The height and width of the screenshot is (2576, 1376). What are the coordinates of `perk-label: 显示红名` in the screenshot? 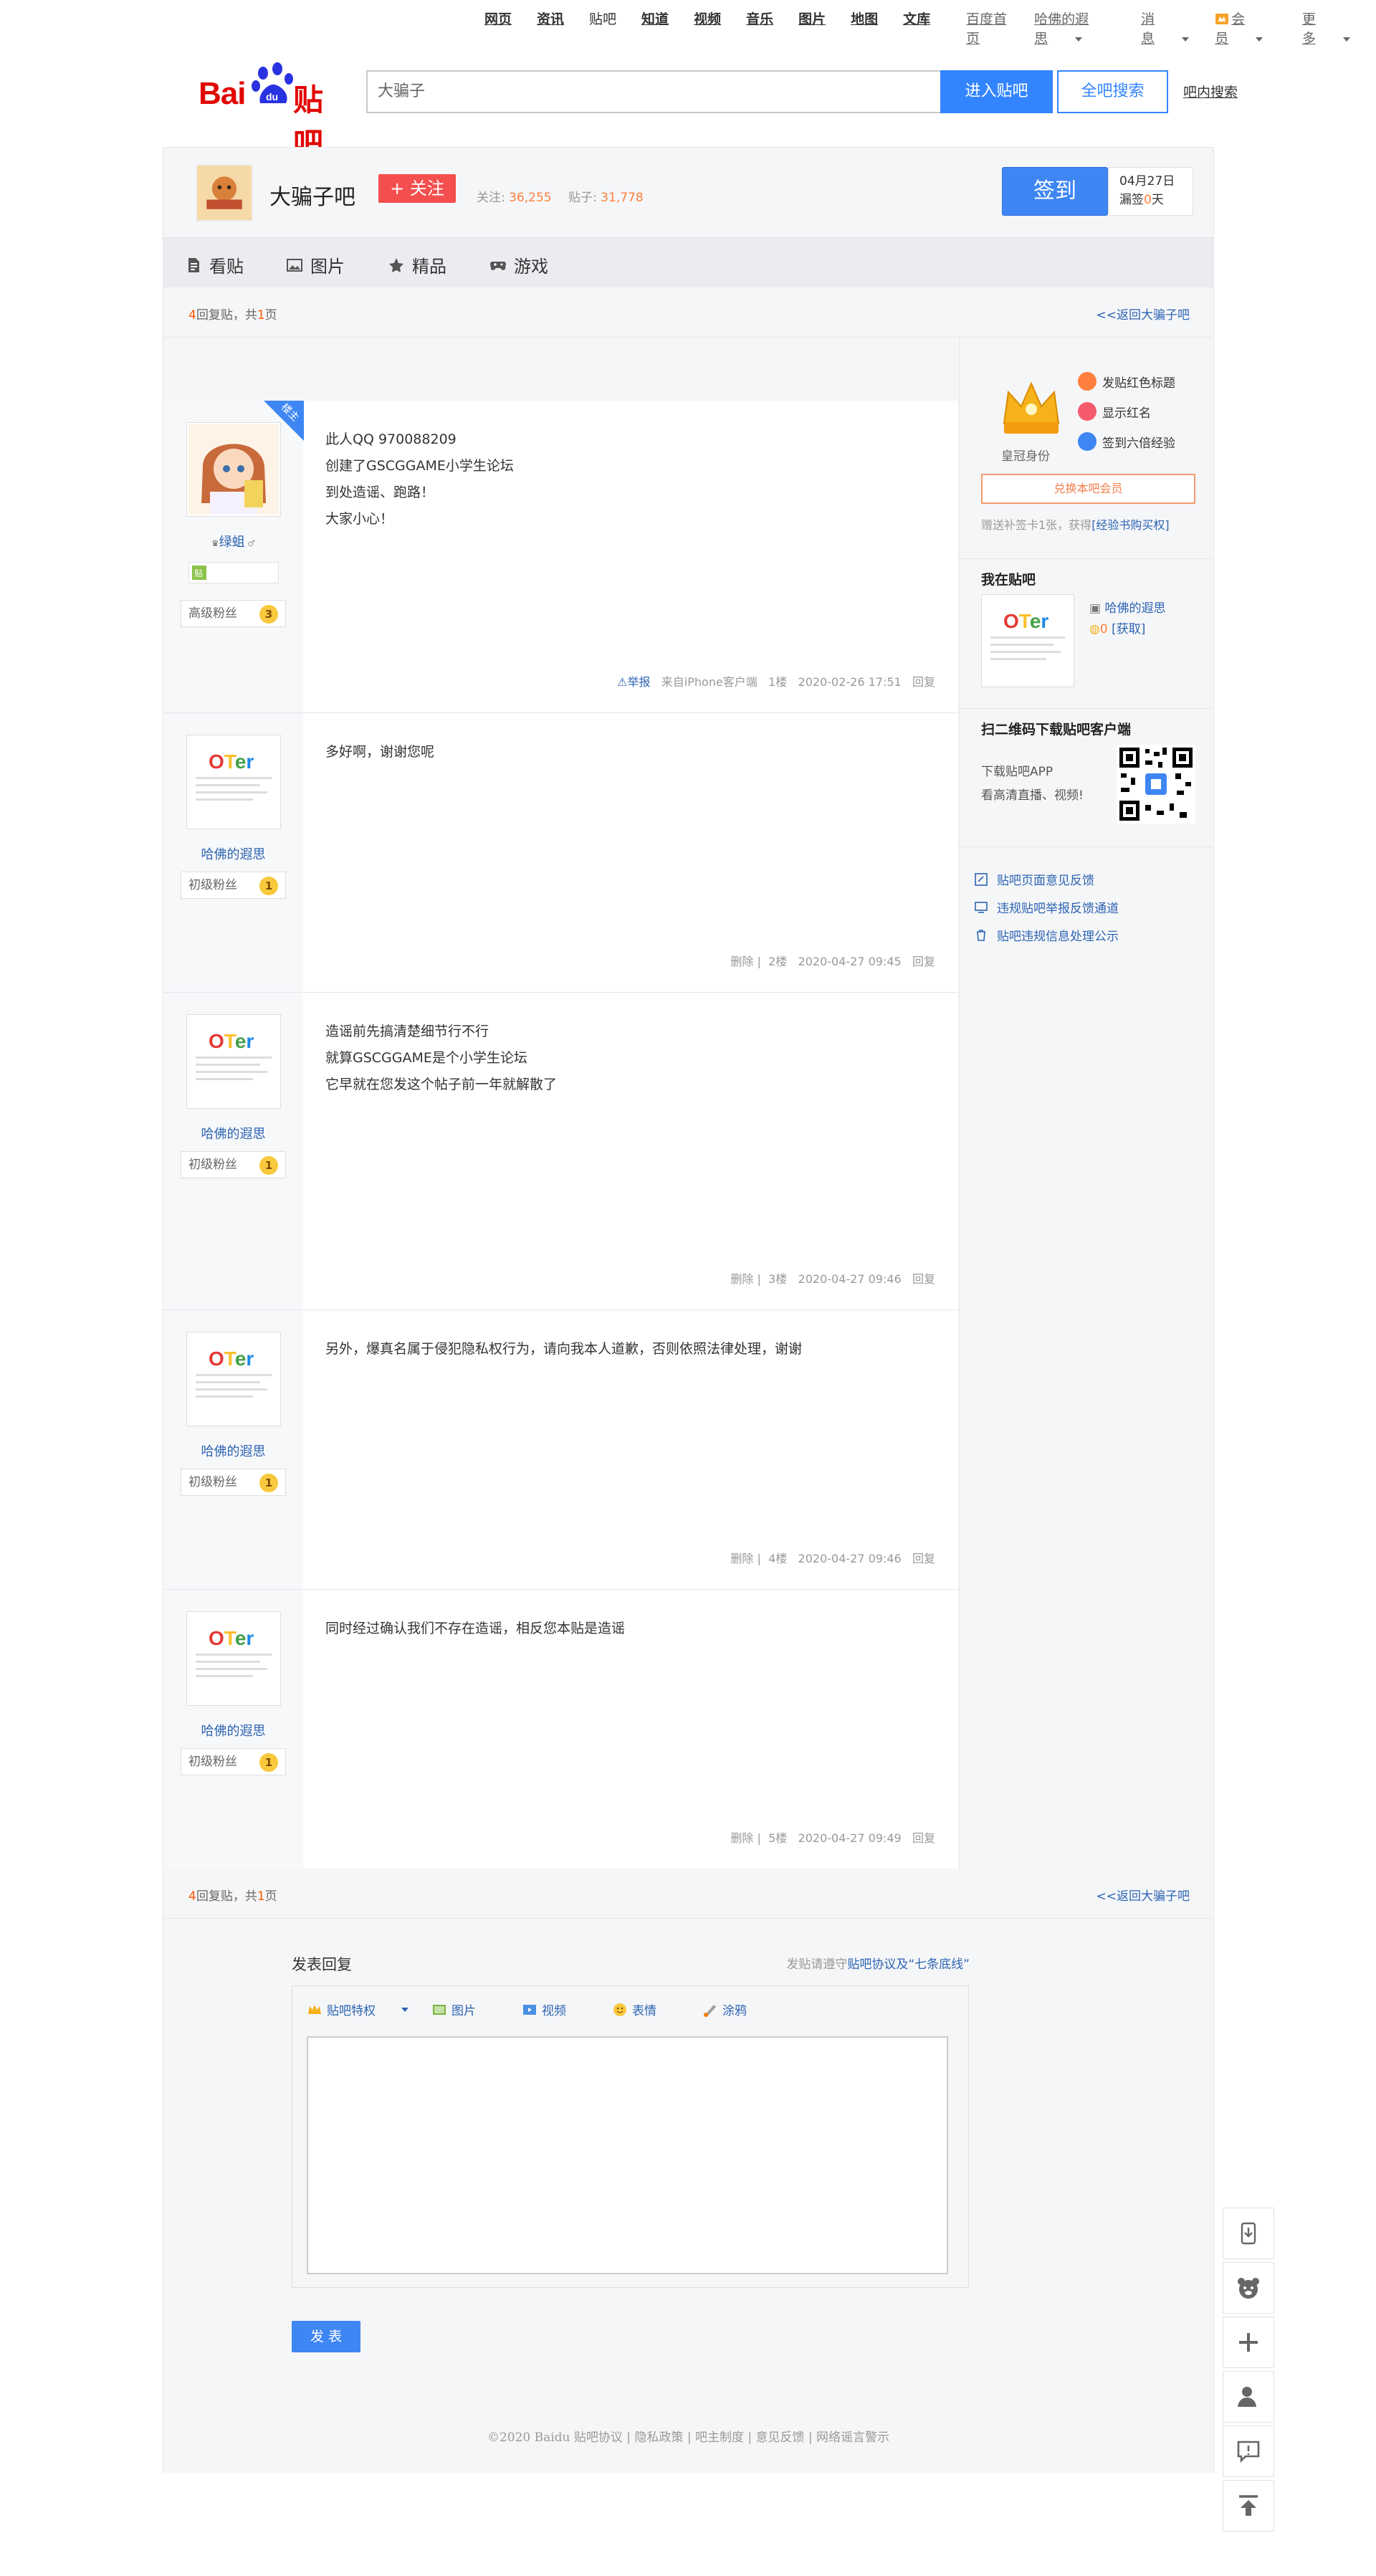 It's located at (1126, 413).